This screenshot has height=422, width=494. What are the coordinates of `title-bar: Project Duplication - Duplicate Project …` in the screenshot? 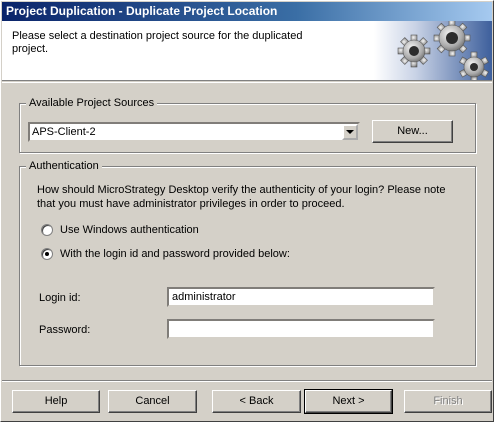 It's located at (247, 11).